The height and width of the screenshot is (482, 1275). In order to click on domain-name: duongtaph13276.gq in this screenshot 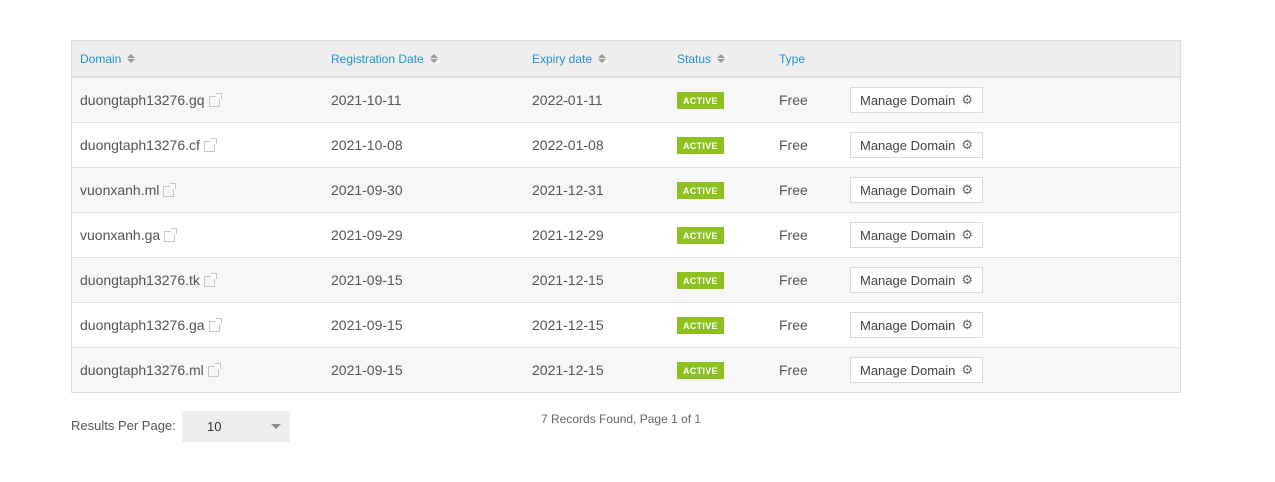, I will do `click(142, 100)`.